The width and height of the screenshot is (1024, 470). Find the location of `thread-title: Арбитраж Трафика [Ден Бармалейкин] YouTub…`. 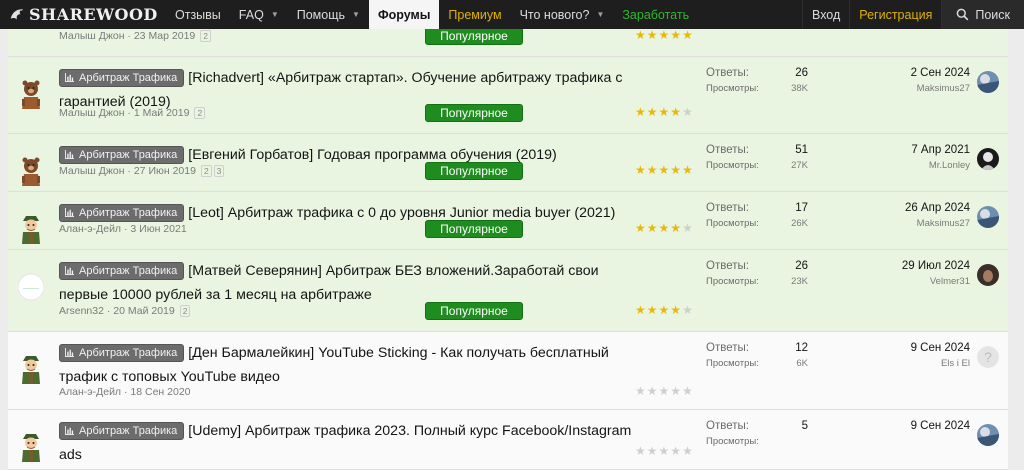

thread-title: Арбитраж Трафика [Ден Бармалейкин] YouTub… is located at coordinates (349, 365).